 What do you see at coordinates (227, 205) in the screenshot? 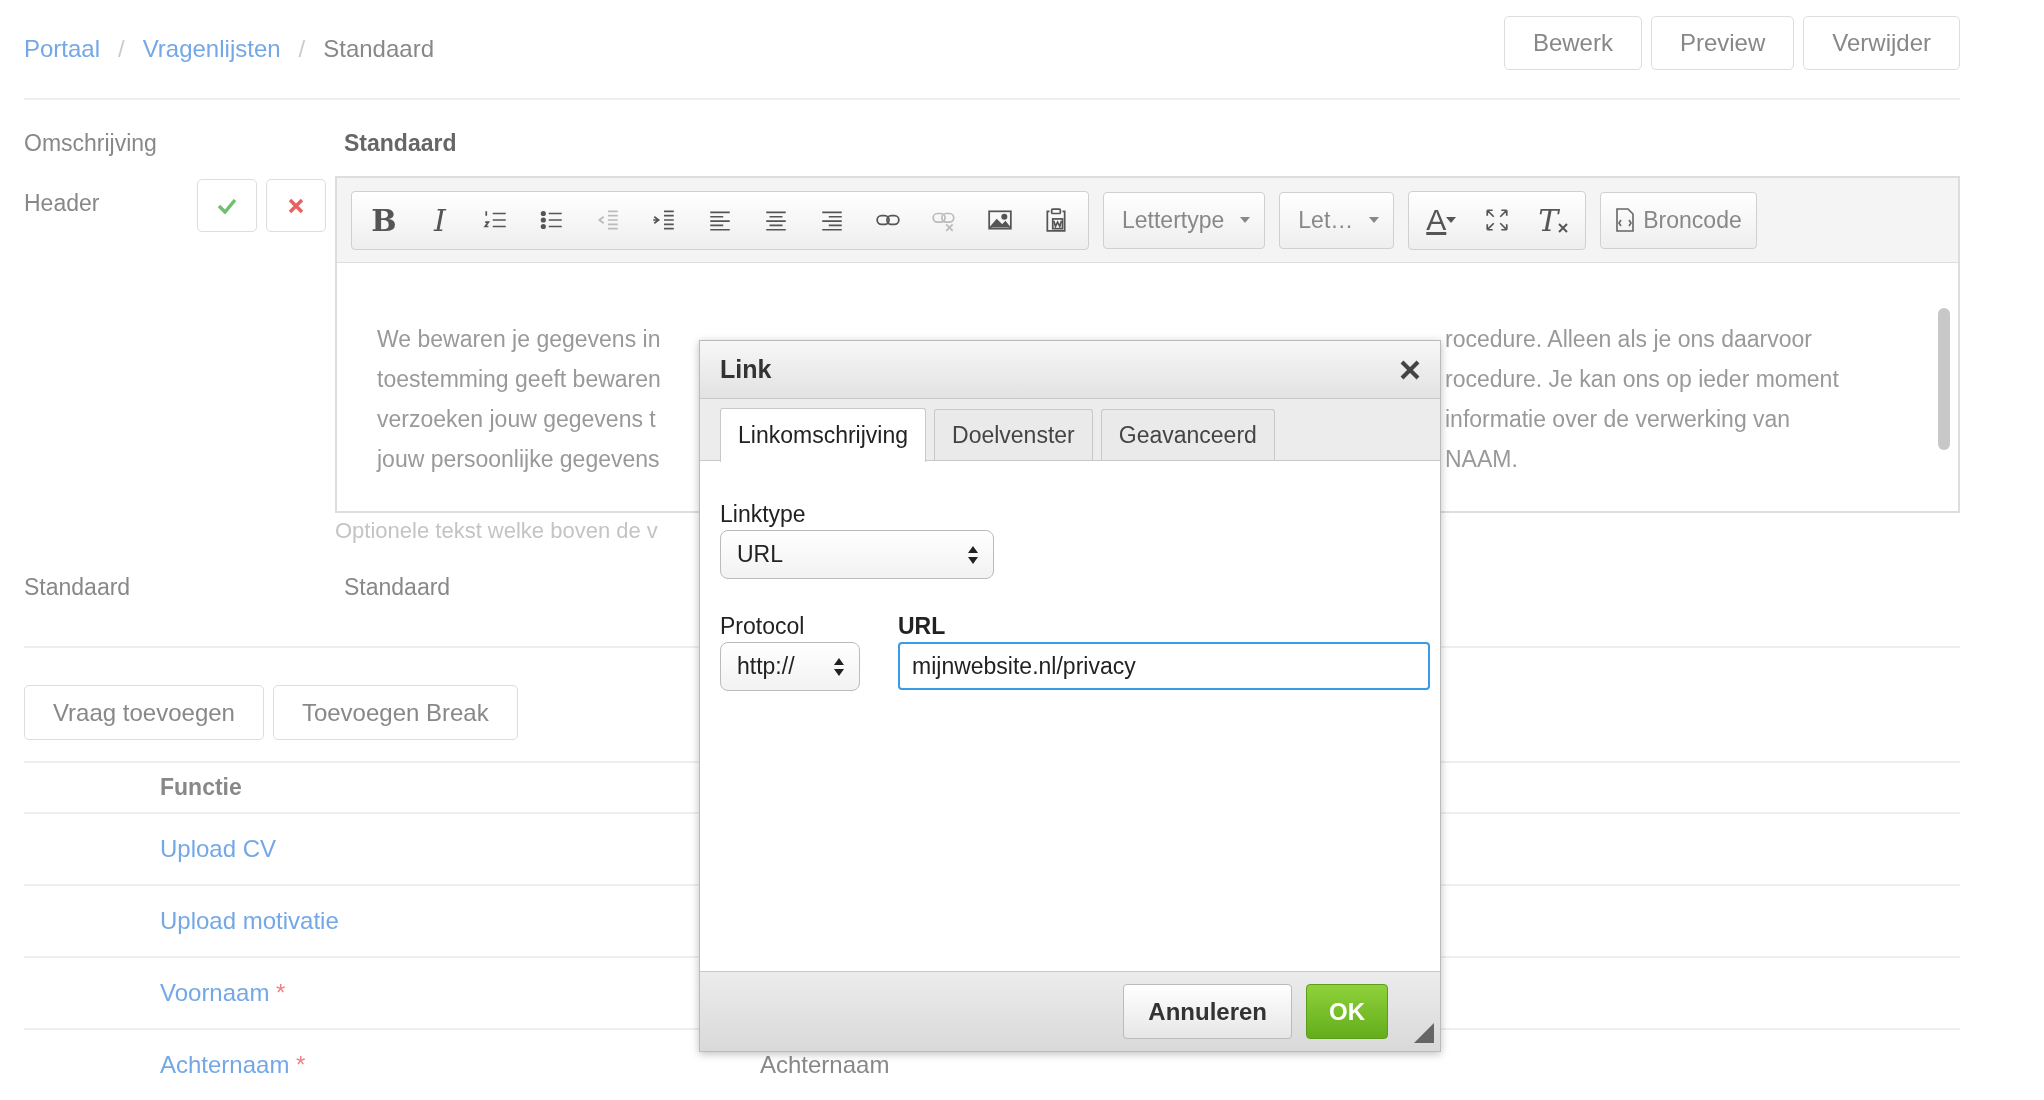
I see `check-icon` at bounding box center [227, 205].